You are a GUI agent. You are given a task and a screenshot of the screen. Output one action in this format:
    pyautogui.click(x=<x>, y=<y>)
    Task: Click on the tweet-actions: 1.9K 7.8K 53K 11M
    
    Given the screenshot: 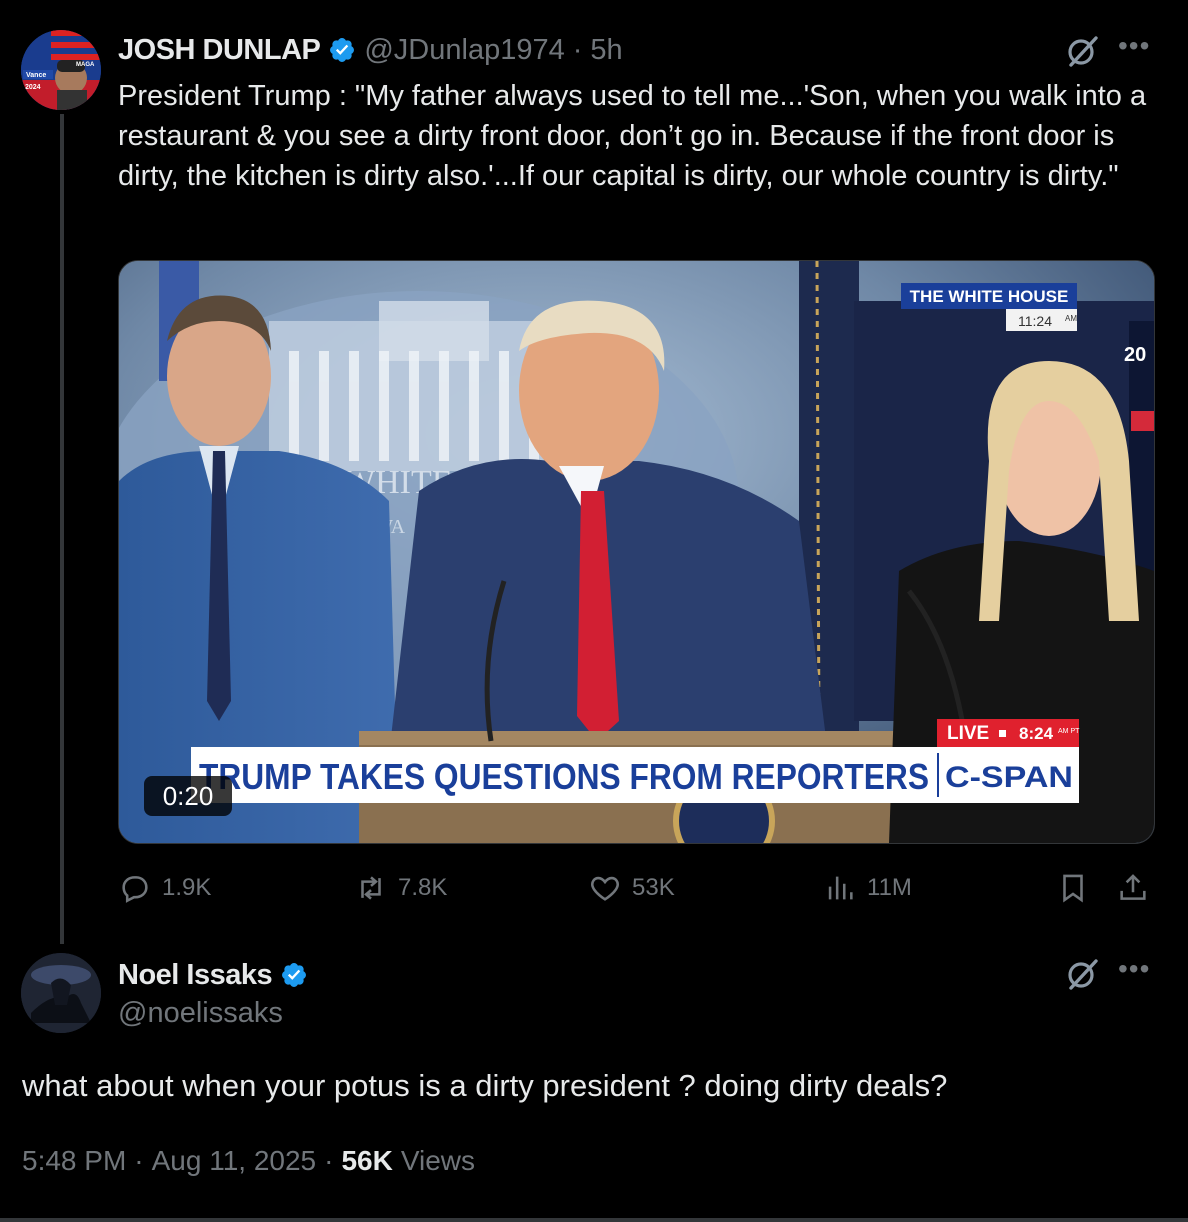 What is the action you would take?
    pyautogui.click(x=638, y=888)
    